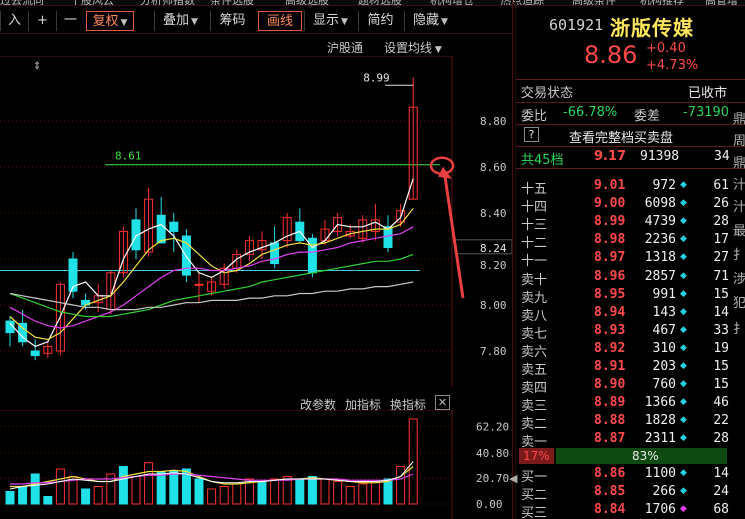 This screenshot has height=519, width=745. Describe the element at coordinates (660, 421) in the screenshot. I see `ask-level-volume: 1828` at that location.